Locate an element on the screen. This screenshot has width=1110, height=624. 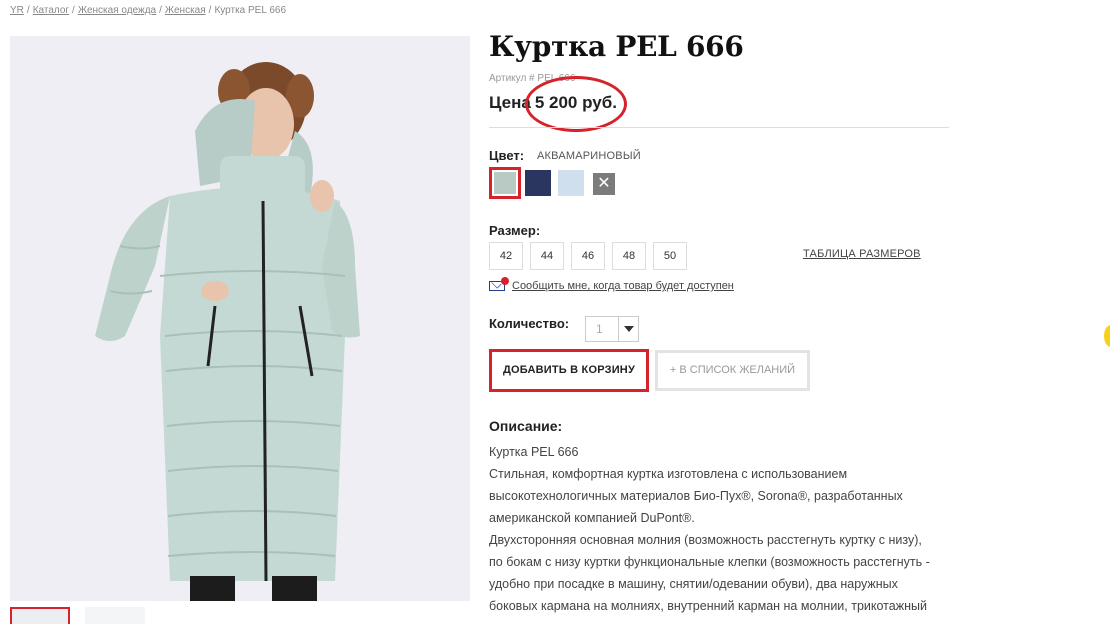
color-label: Цвет: is located at coordinates (507, 155).